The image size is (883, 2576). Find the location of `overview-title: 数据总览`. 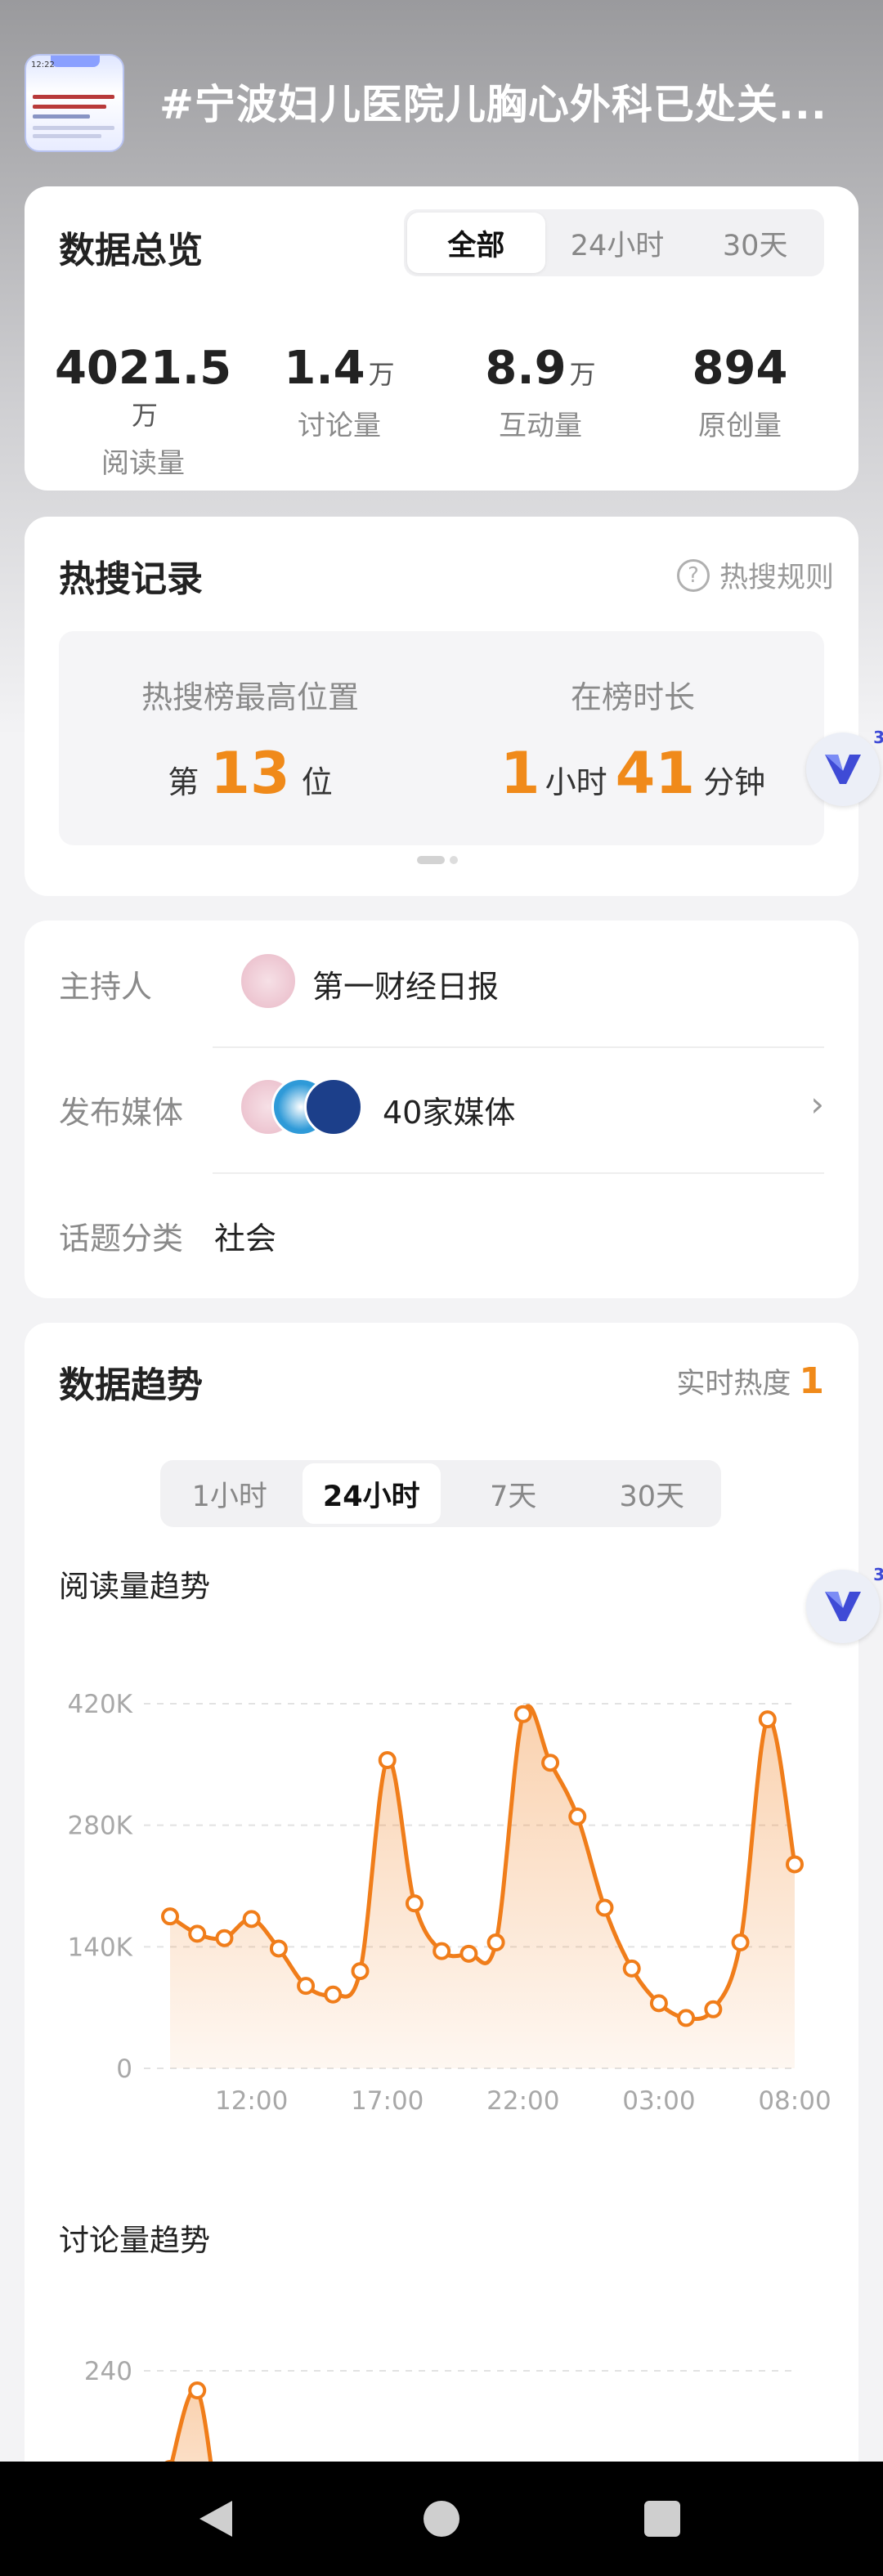

overview-title: 数据总览 is located at coordinates (131, 251).